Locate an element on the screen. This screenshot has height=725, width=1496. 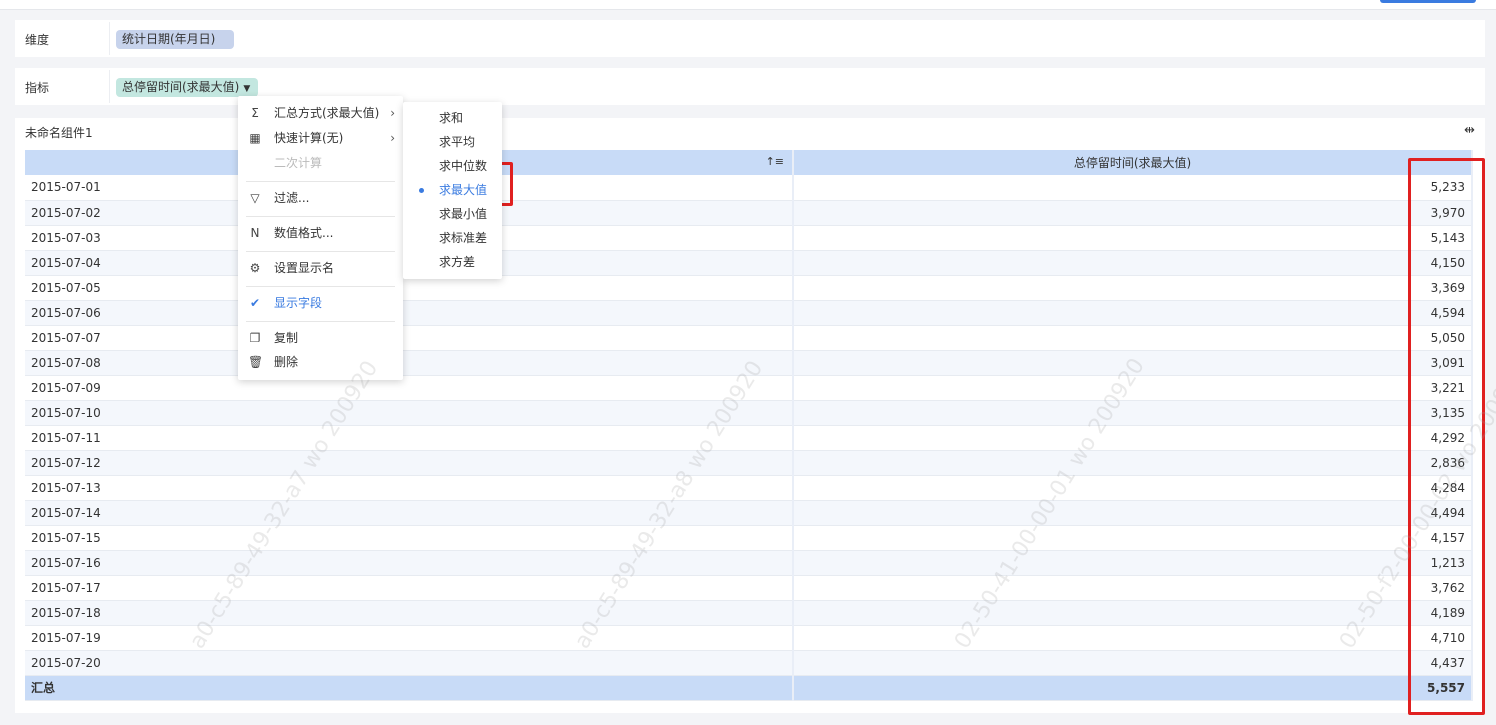
table-row: 2015-07-20 4,437 is located at coordinates (749, 663).